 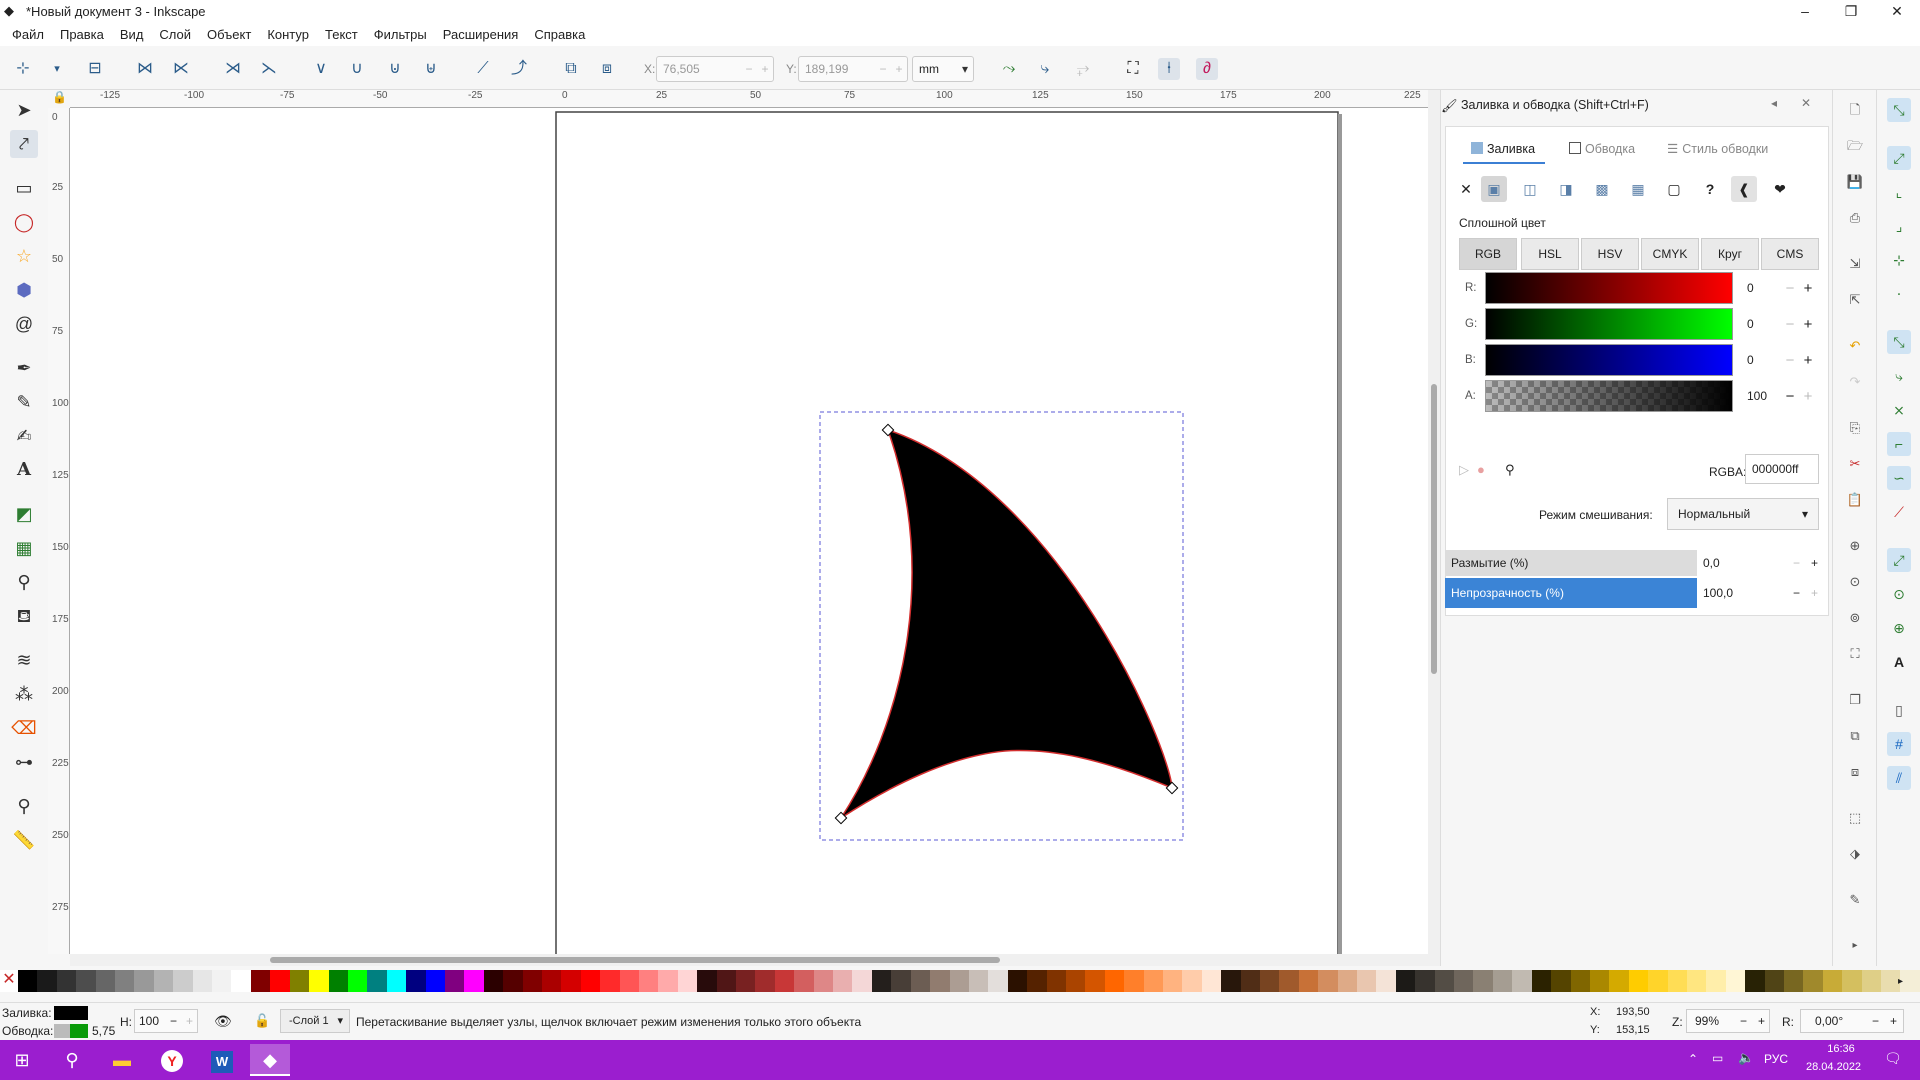 I want to click on mode-hsl-button: HSL, so click(x=1550, y=254).